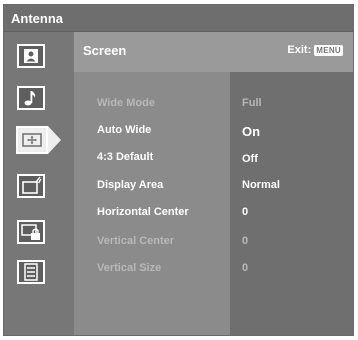  Describe the element at coordinates (251, 131) in the screenshot. I see `setting-value-auto-wide: On` at that location.